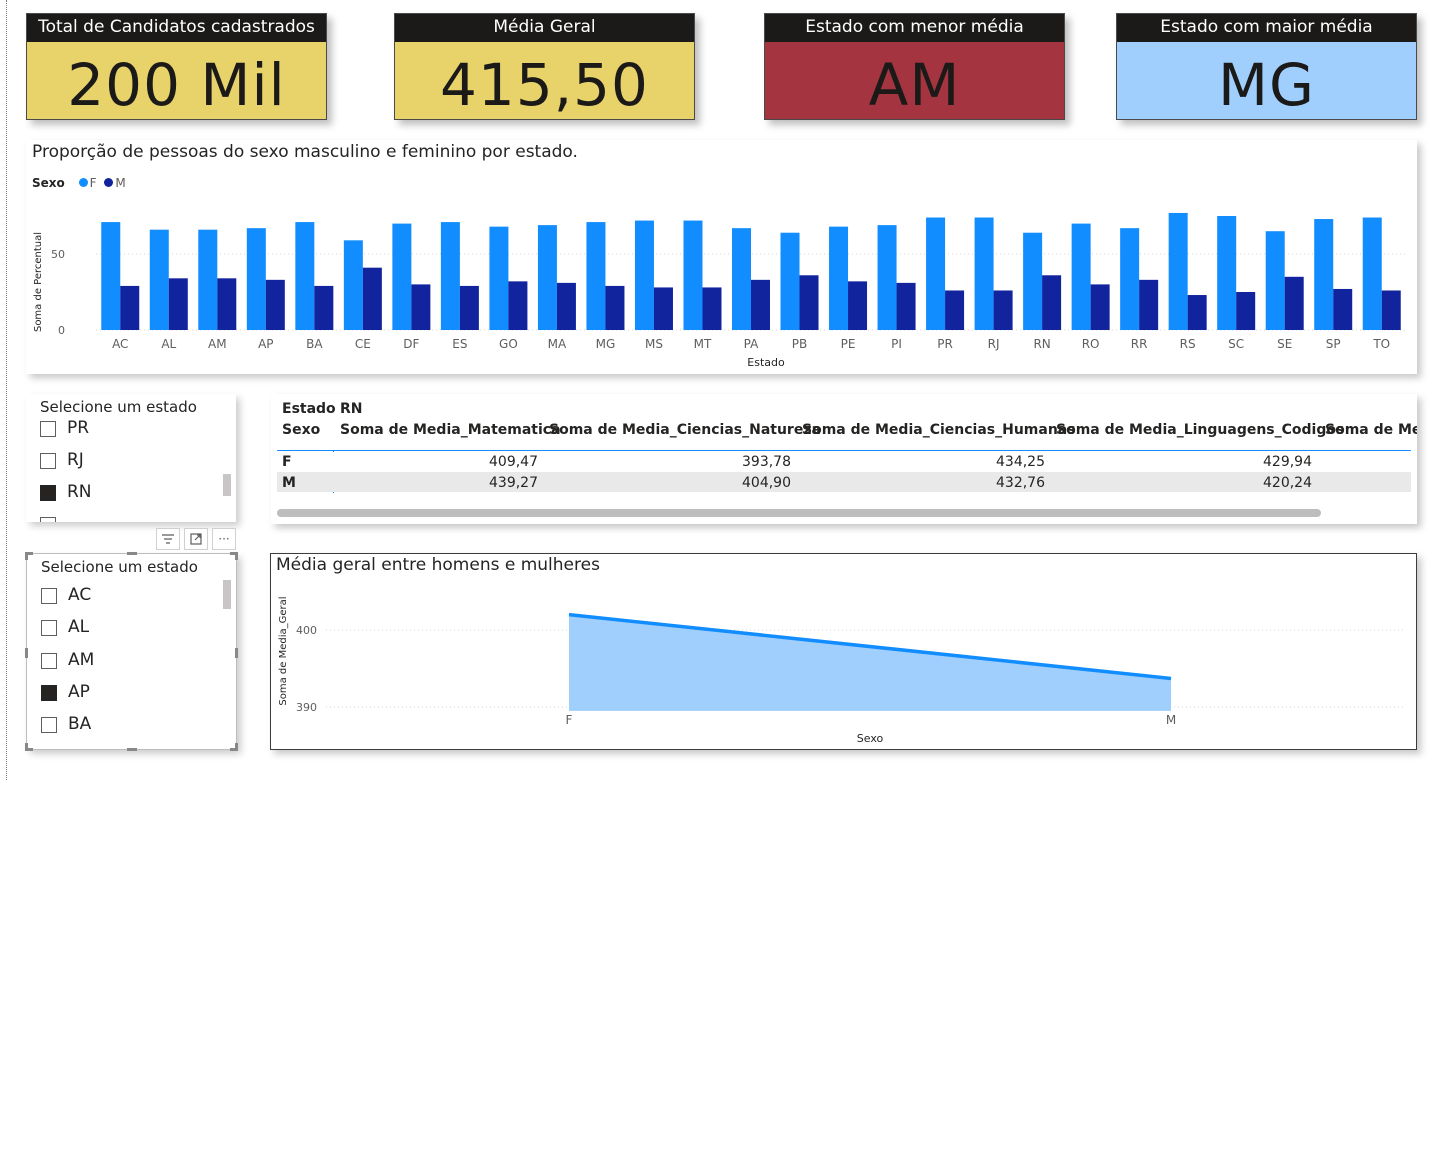  Describe the element at coordinates (1266, 28) in the screenshot. I see `kpi-title: Estado com maior média` at that location.